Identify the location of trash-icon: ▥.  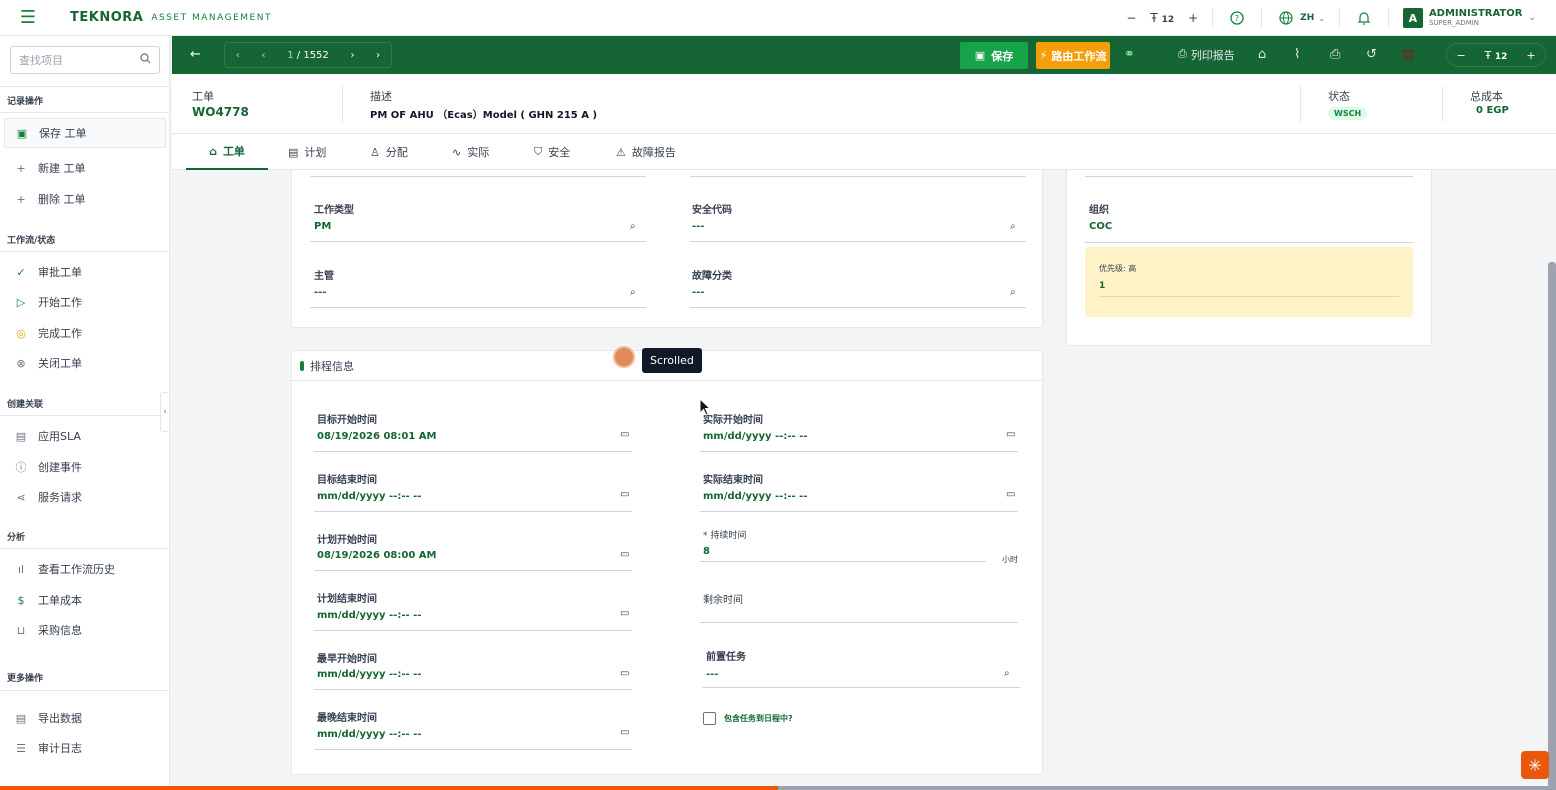
(1408, 54).